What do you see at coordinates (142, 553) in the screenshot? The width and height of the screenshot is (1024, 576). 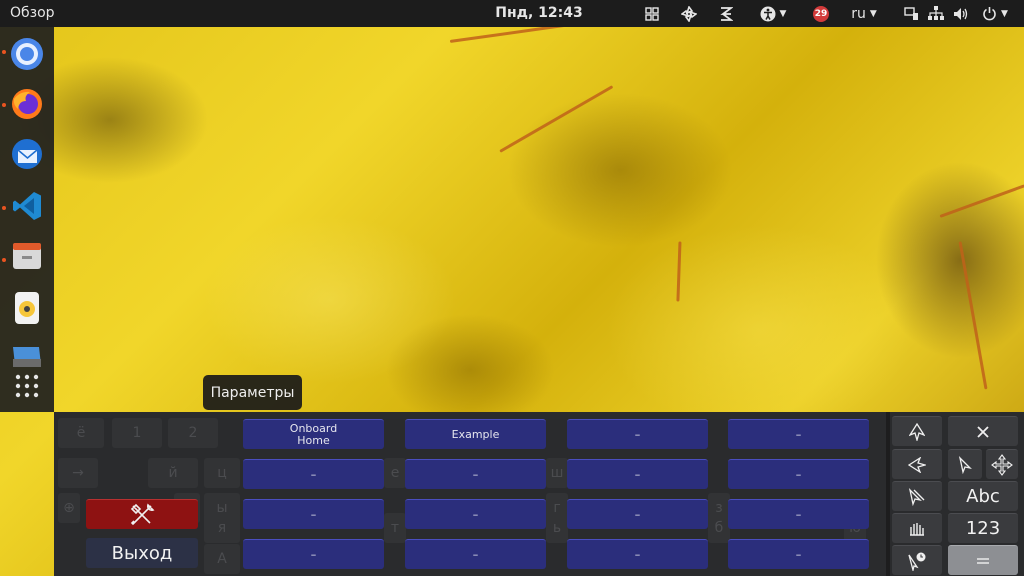 I see `exit-button: Выход` at bounding box center [142, 553].